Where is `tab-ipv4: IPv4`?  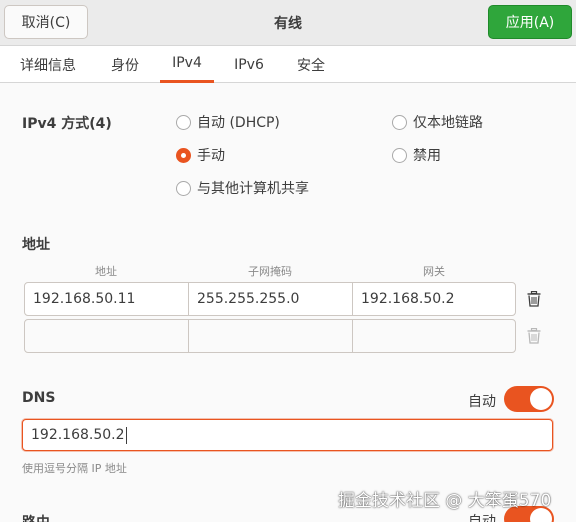
tab-ipv4: IPv4 is located at coordinates (187, 64).